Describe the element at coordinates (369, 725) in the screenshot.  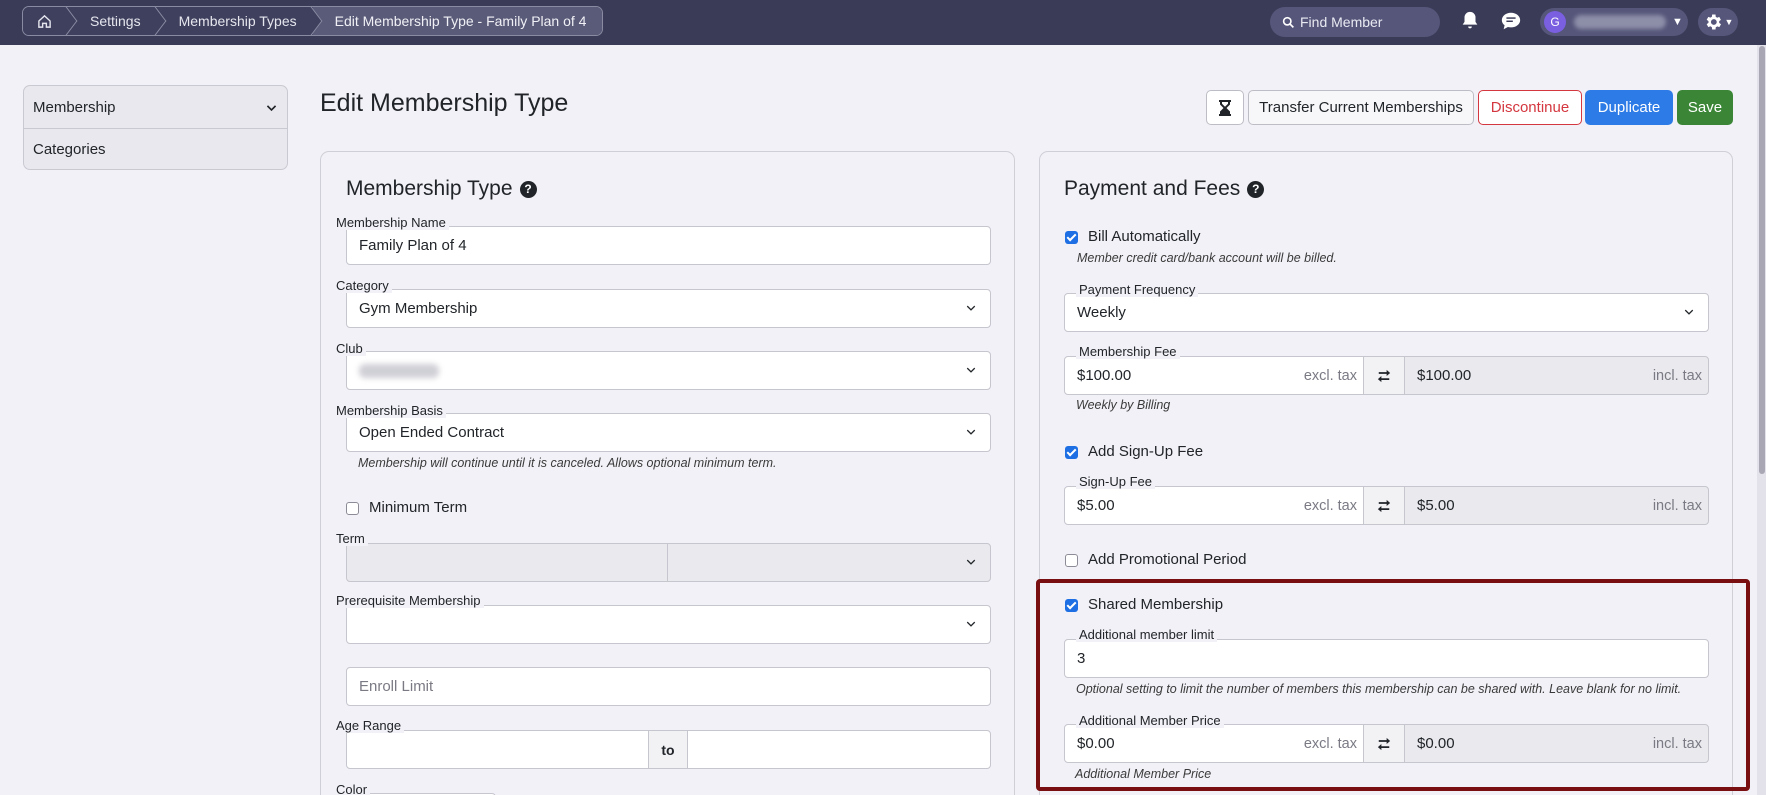
I see `age-range-label: Age Range` at that location.